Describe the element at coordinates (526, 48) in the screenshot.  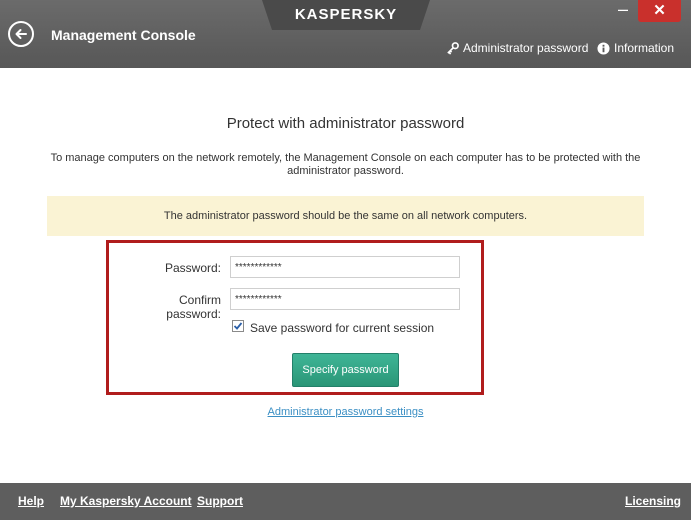
I see `admin-password-label: Administrator password` at that location.